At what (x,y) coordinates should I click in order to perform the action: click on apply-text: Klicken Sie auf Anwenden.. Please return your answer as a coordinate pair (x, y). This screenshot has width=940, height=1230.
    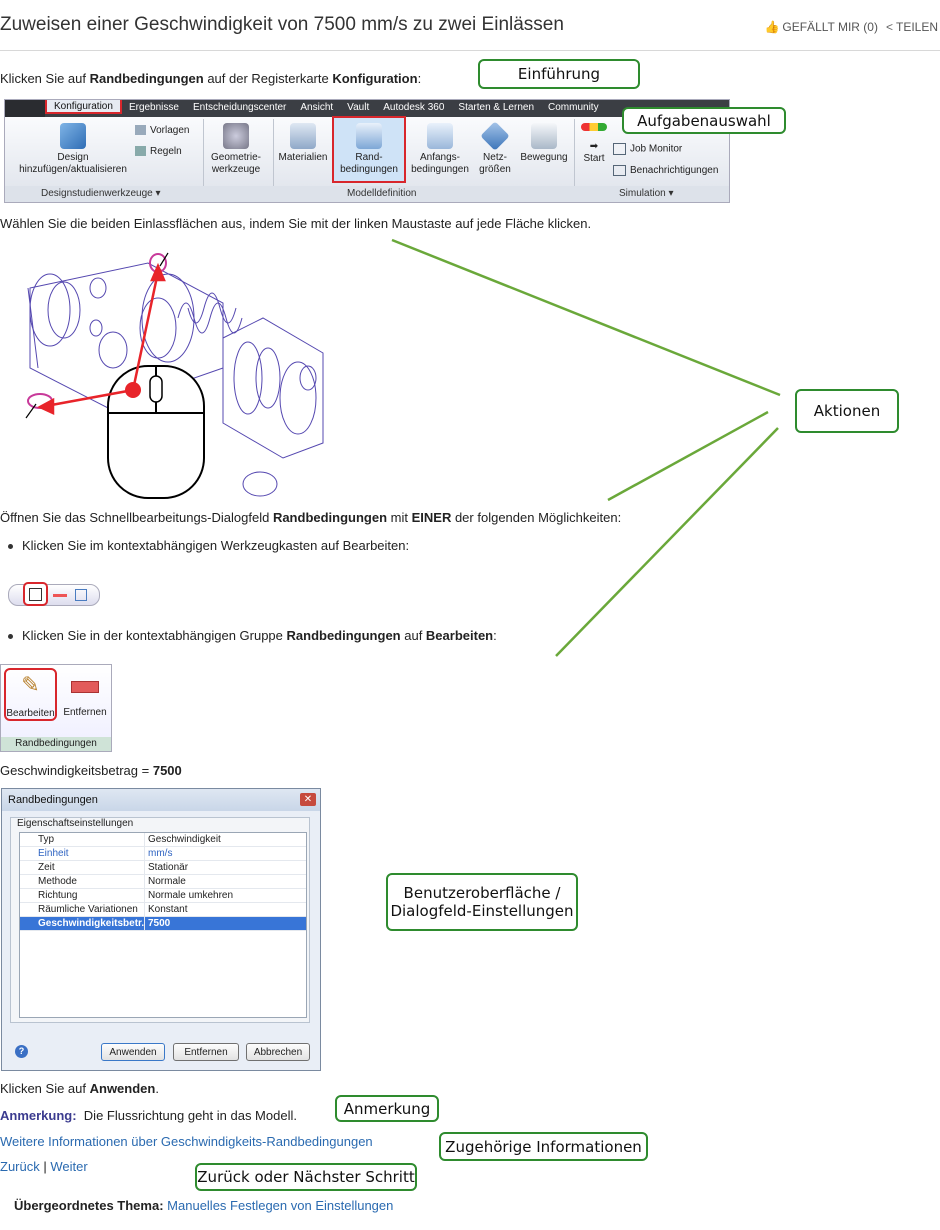
    Looking at the image, I should click on (79, 1088).